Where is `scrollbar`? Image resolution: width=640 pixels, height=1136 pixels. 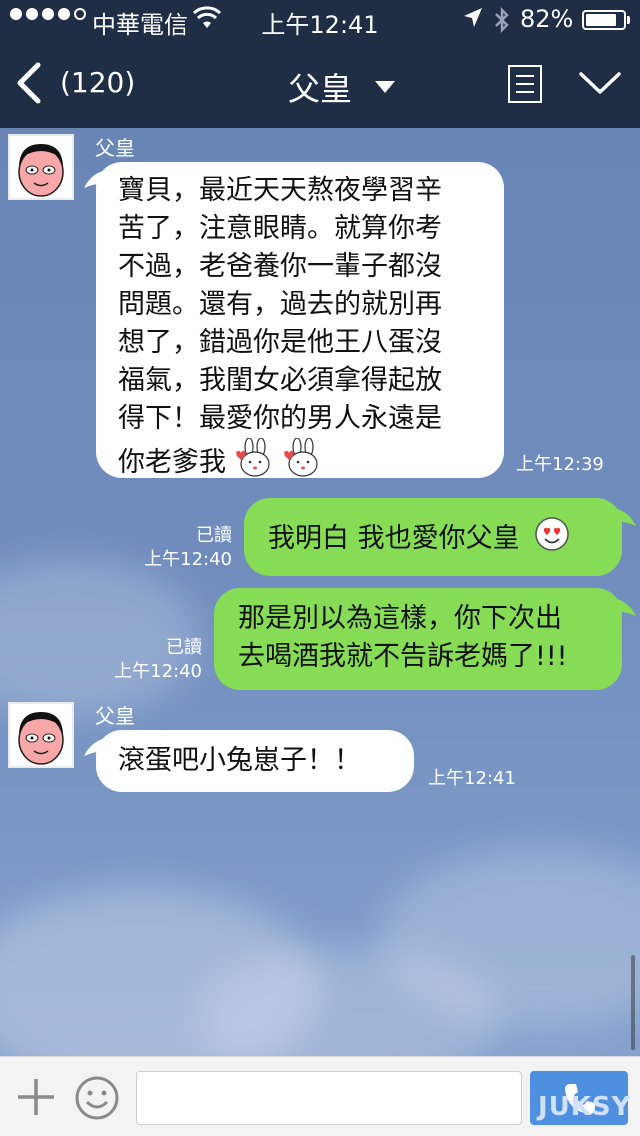 scrollbar is located at coordinates (633, 1002).